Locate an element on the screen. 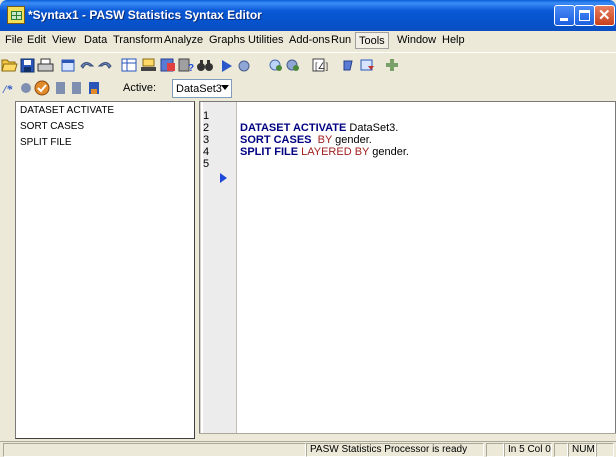 The height and width of the screenshot is (457, 616). navigator-item: DATASET ACTIVATE is located at coordinates (67, 110).